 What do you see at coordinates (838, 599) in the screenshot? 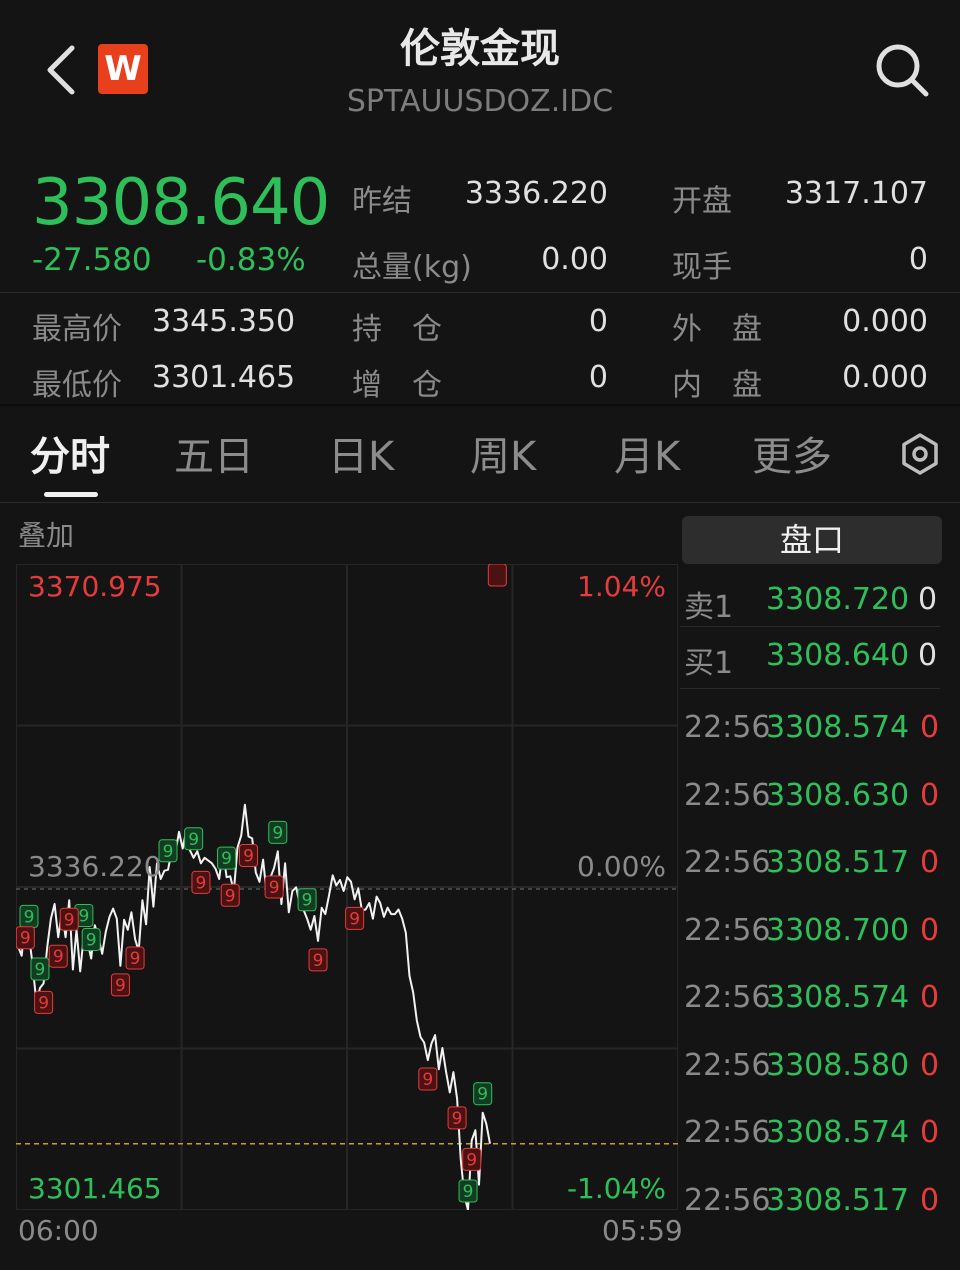
I see `ask-price: 3308.720` at bounding box center [838, 599].